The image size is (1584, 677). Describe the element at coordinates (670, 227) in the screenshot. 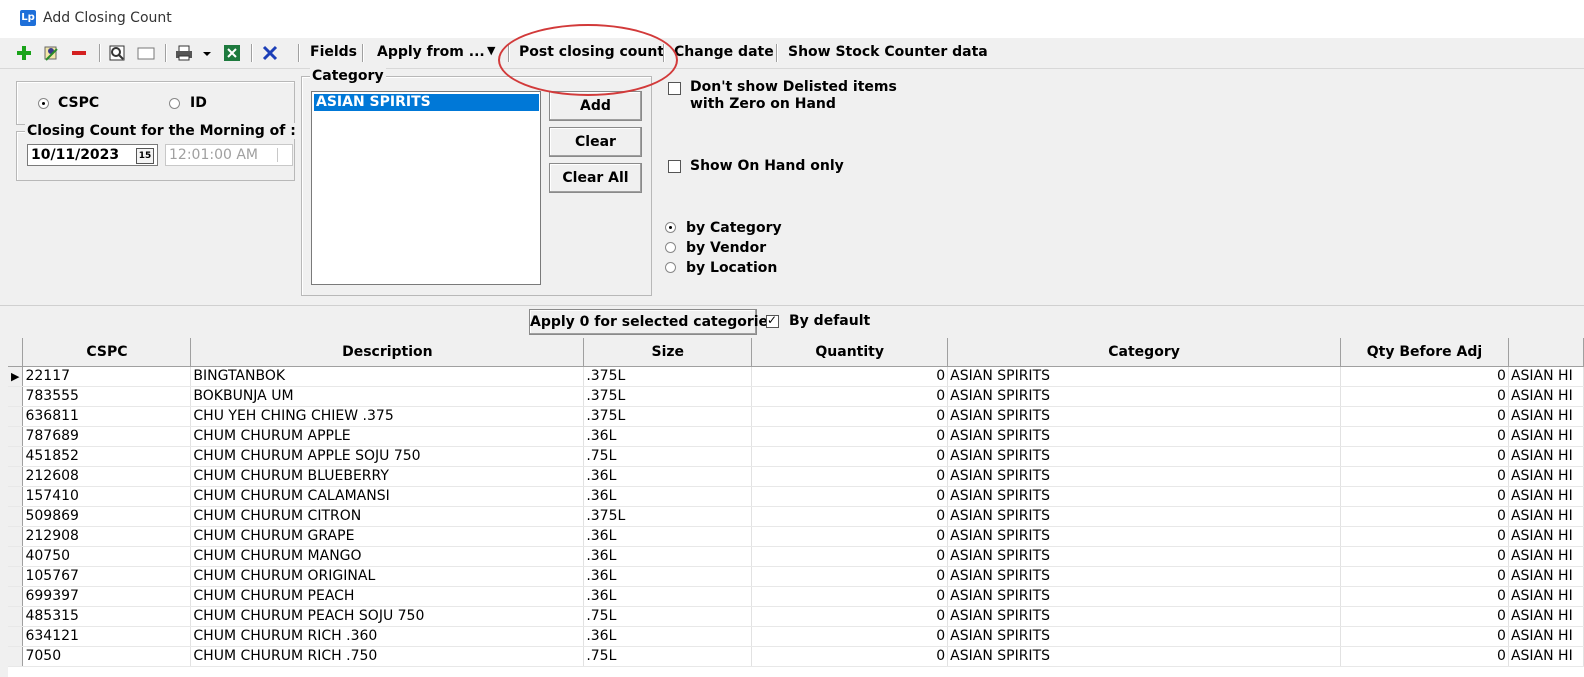

I see `by-category-radio` at that location.